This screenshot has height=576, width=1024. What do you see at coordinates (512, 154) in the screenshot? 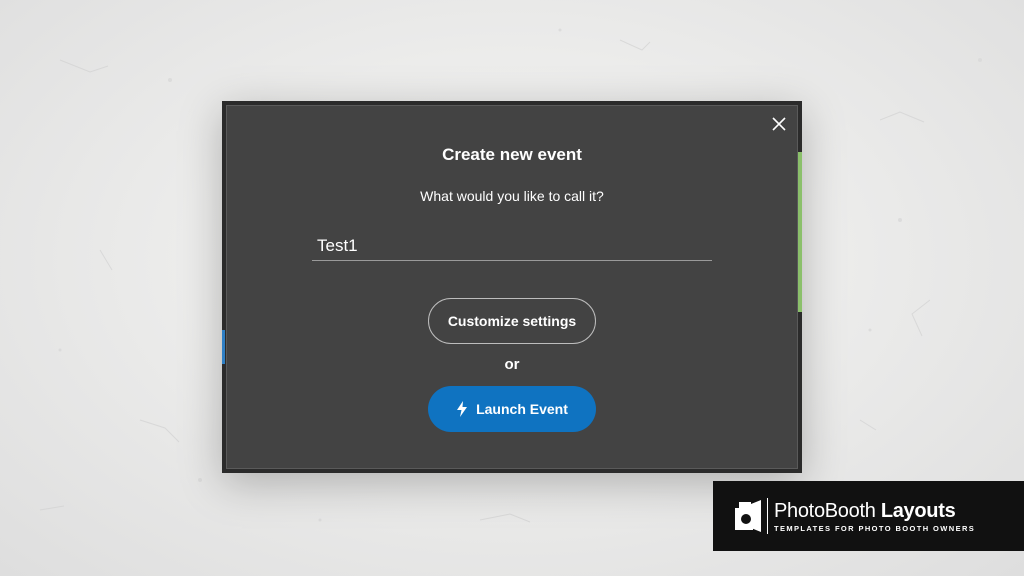
I see `dialog-title: Create new event` at bounding box center [512, 154].